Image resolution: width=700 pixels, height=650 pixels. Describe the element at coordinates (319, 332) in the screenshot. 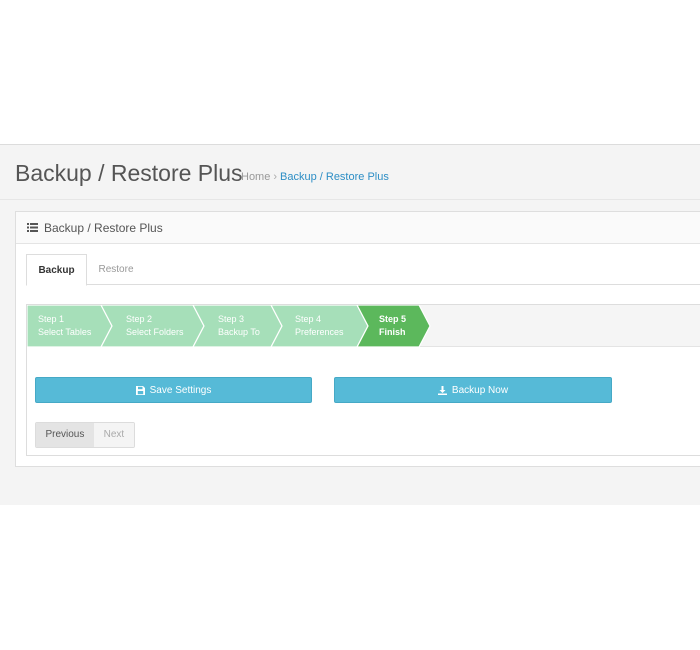

I see `step-label: Preferences` at that location.